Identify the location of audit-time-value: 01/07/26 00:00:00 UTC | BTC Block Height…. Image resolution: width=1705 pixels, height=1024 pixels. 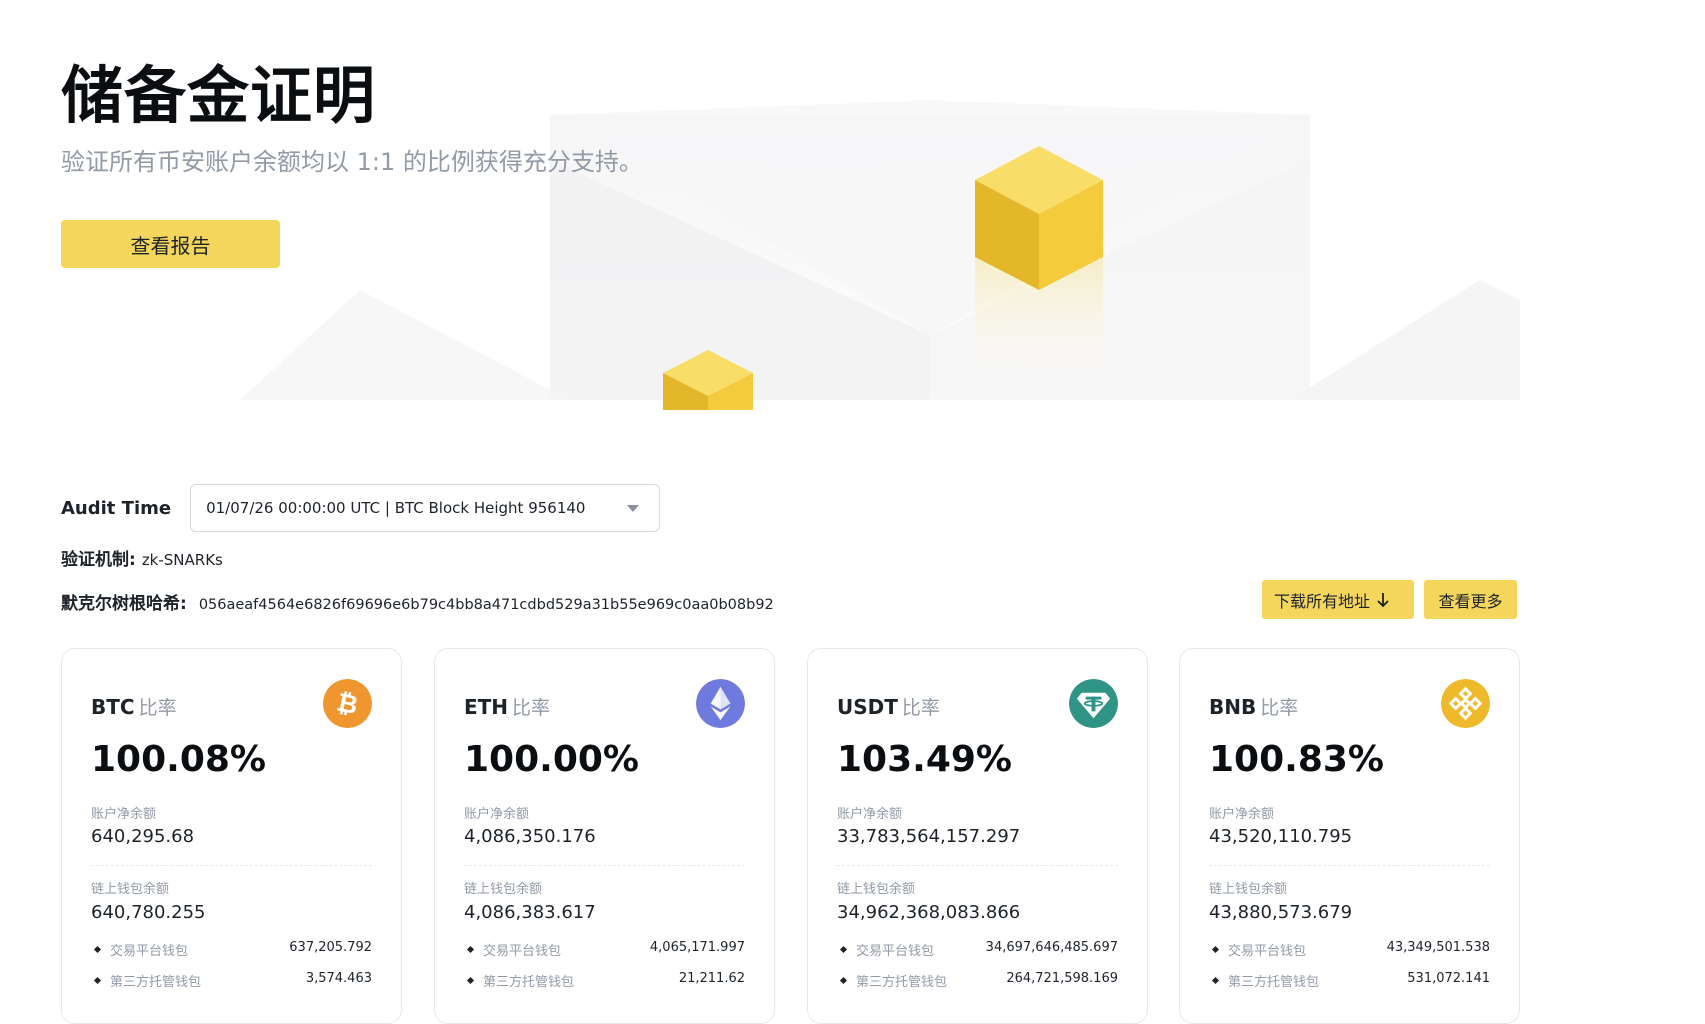
(396, 508).